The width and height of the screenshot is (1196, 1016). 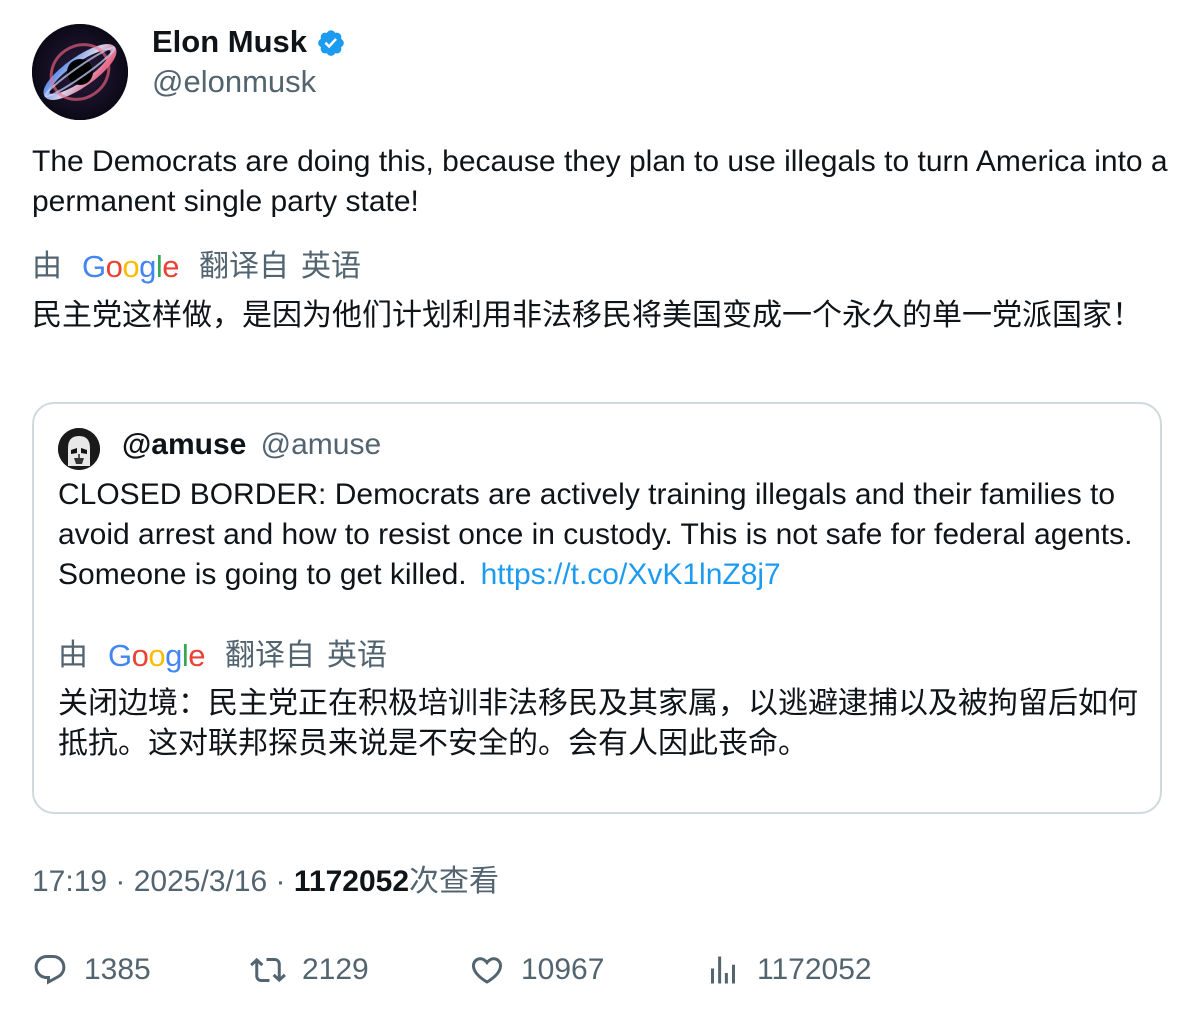 I want to click on quote-google-logo-icon: Google, so click(x=157, y=656).